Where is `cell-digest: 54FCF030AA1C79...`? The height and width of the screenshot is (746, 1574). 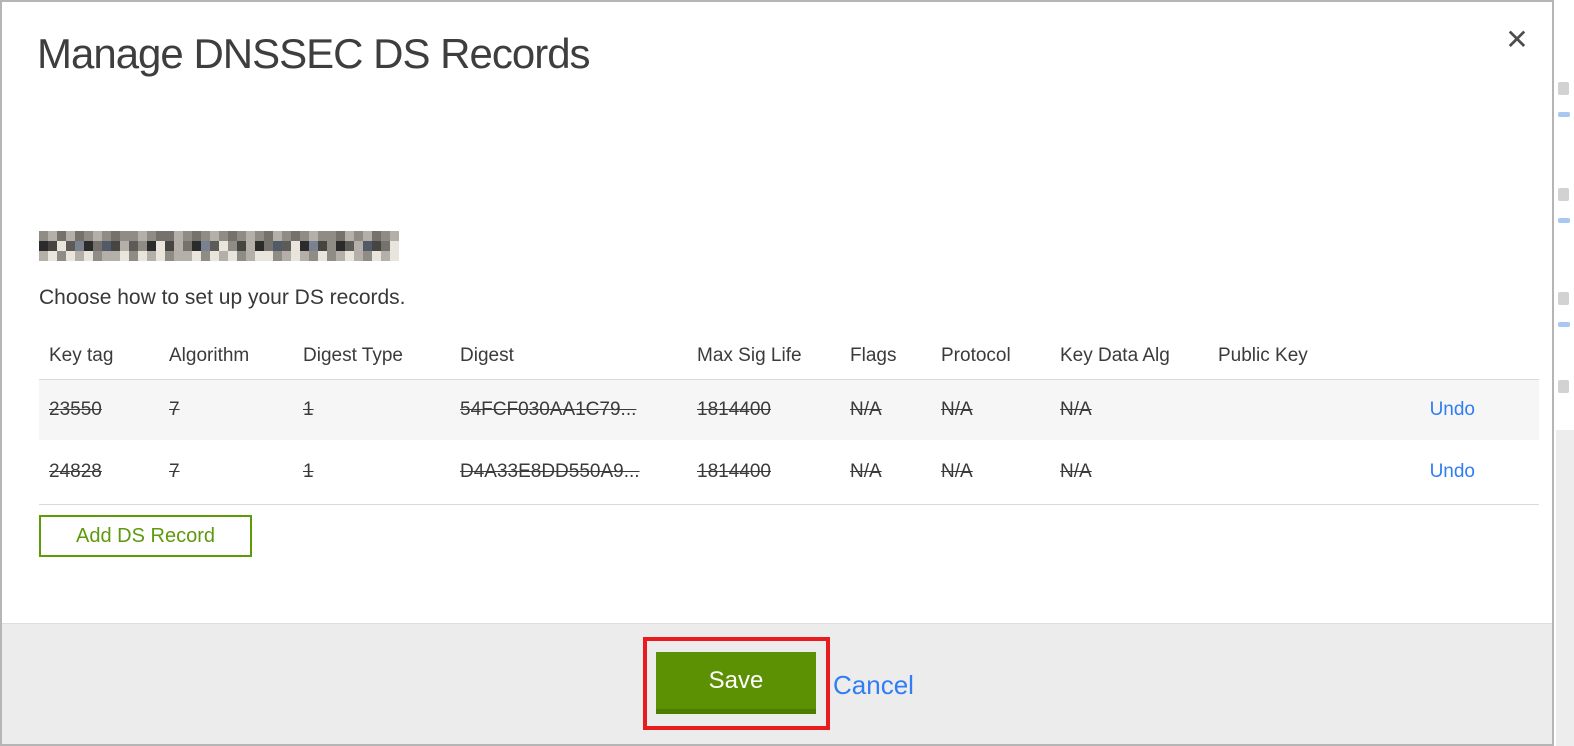 cell-digest: 54FCF030AA1C79... is located at coordinates (548, 409).